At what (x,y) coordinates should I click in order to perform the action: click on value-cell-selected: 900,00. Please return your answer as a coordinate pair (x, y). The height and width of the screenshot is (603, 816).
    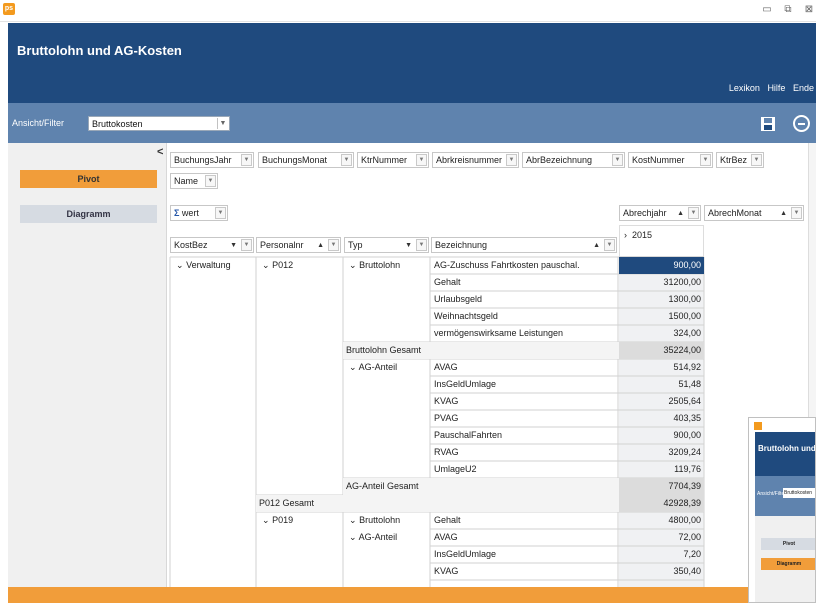
    Looking at the image, I should click on (661, 265).